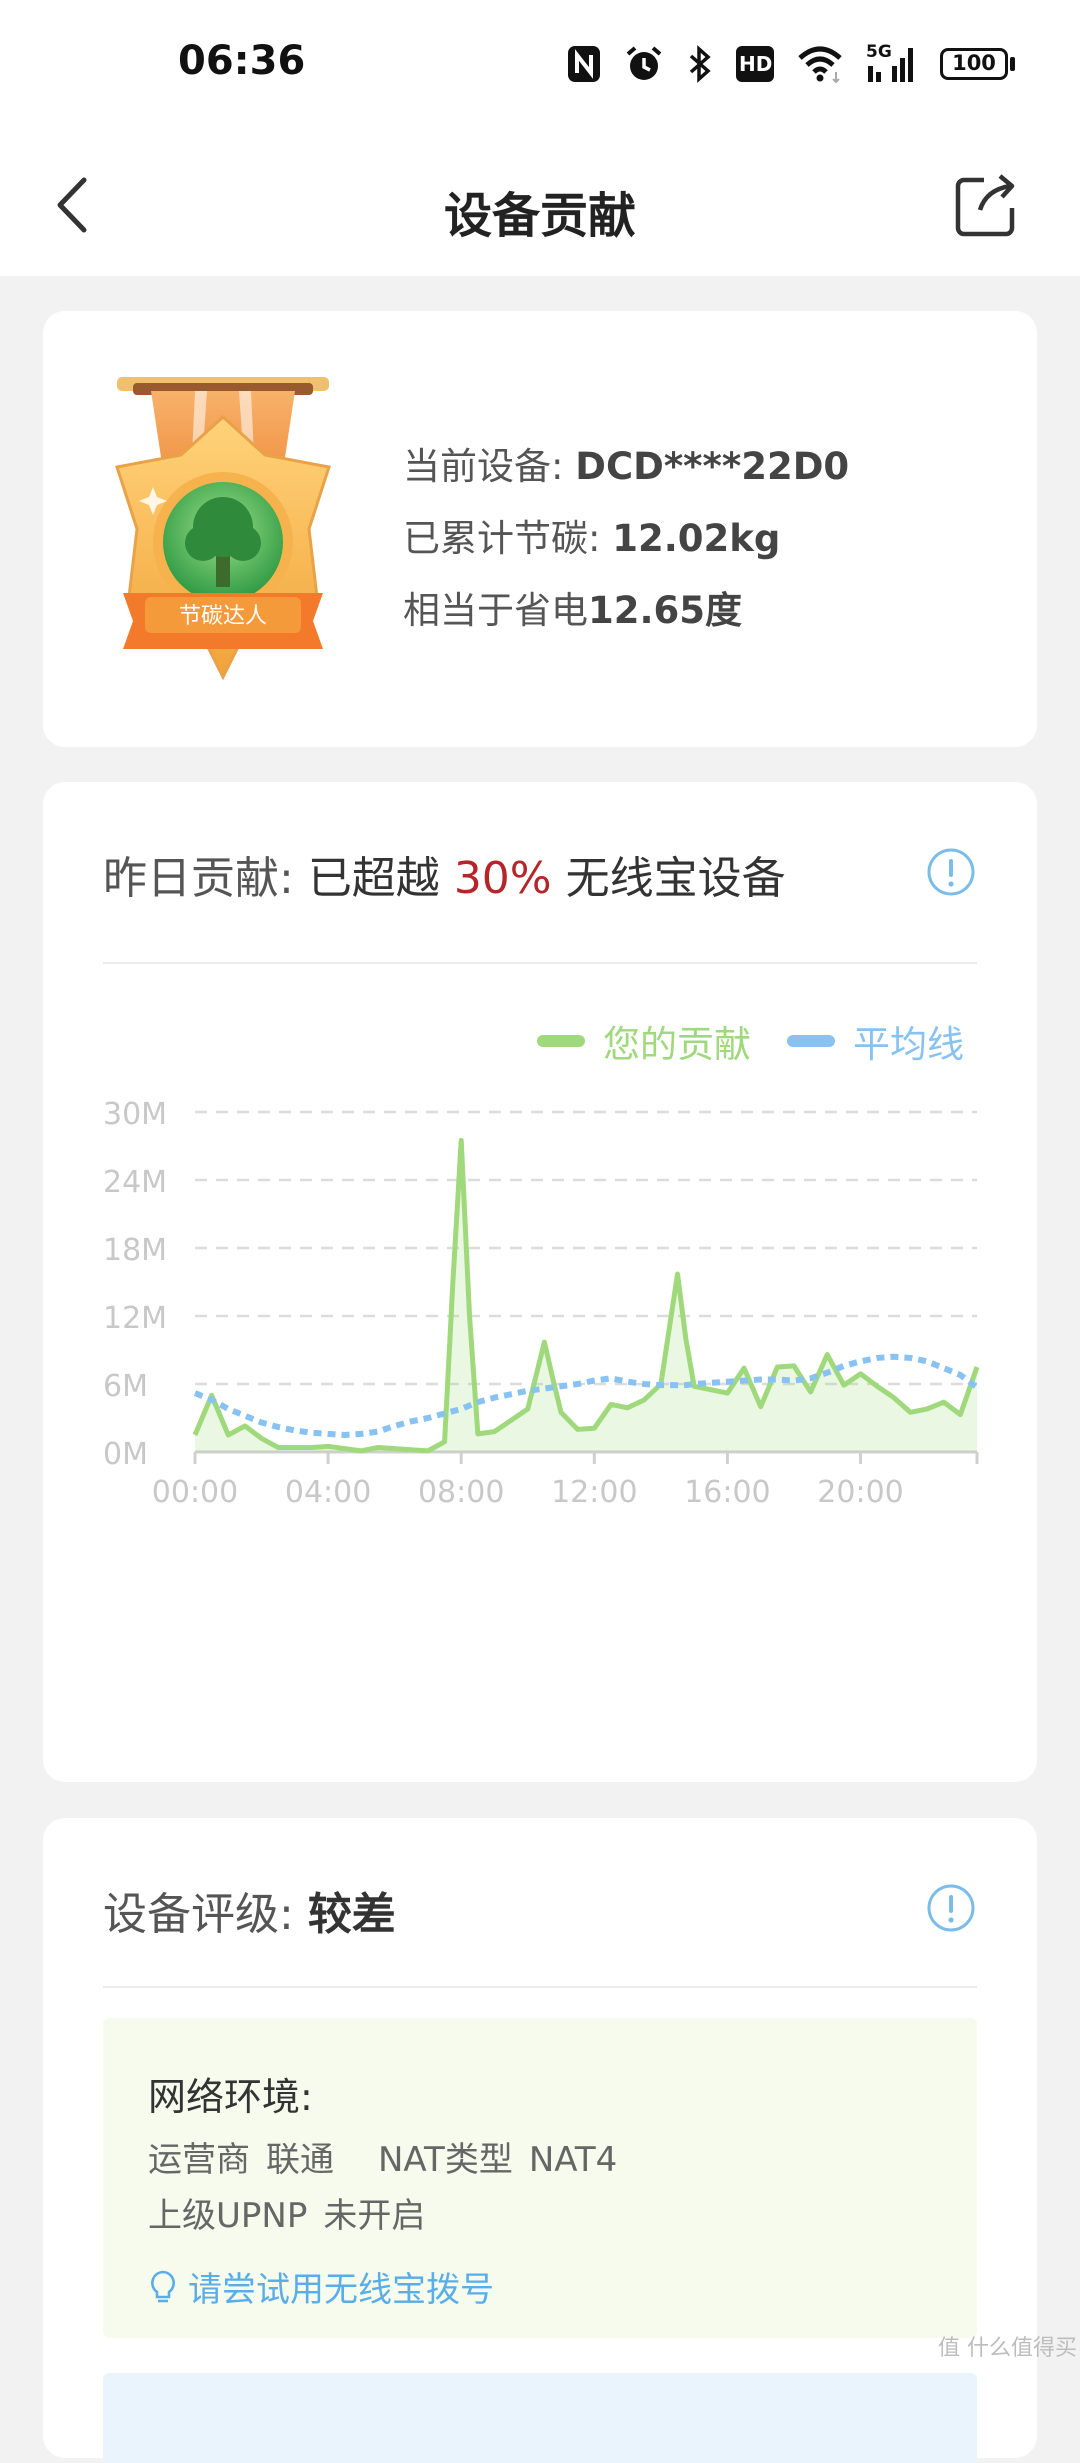 This screenshot has height=2463, width=1080. I want to click on y-tick-label: 18M, so click(135, 1250).